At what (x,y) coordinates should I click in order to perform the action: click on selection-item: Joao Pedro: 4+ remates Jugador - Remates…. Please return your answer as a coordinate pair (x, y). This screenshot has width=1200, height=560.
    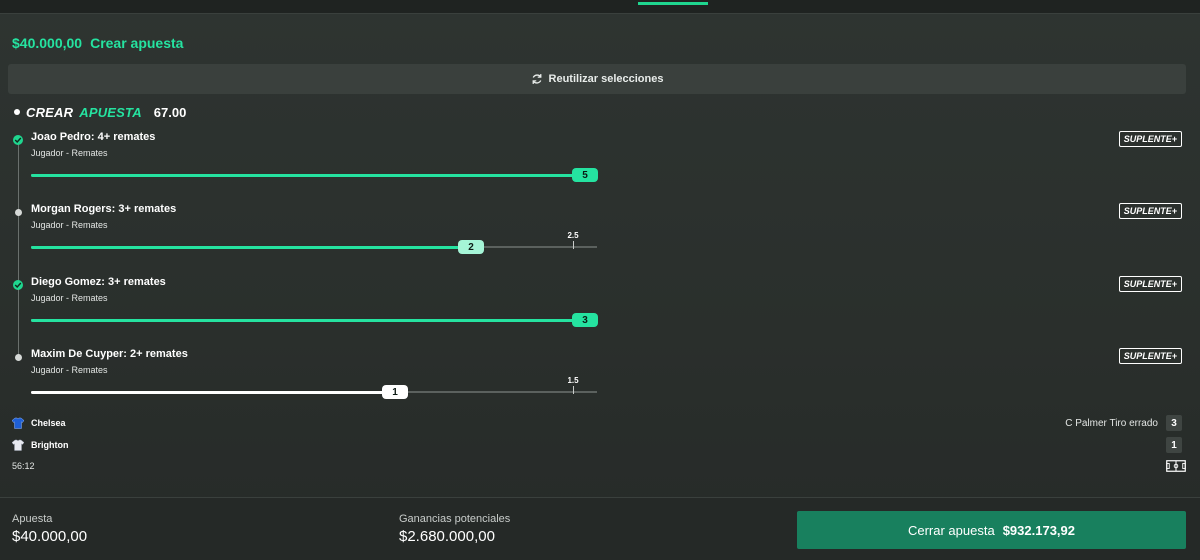
    Looking at the image, I should click on (600, 169).